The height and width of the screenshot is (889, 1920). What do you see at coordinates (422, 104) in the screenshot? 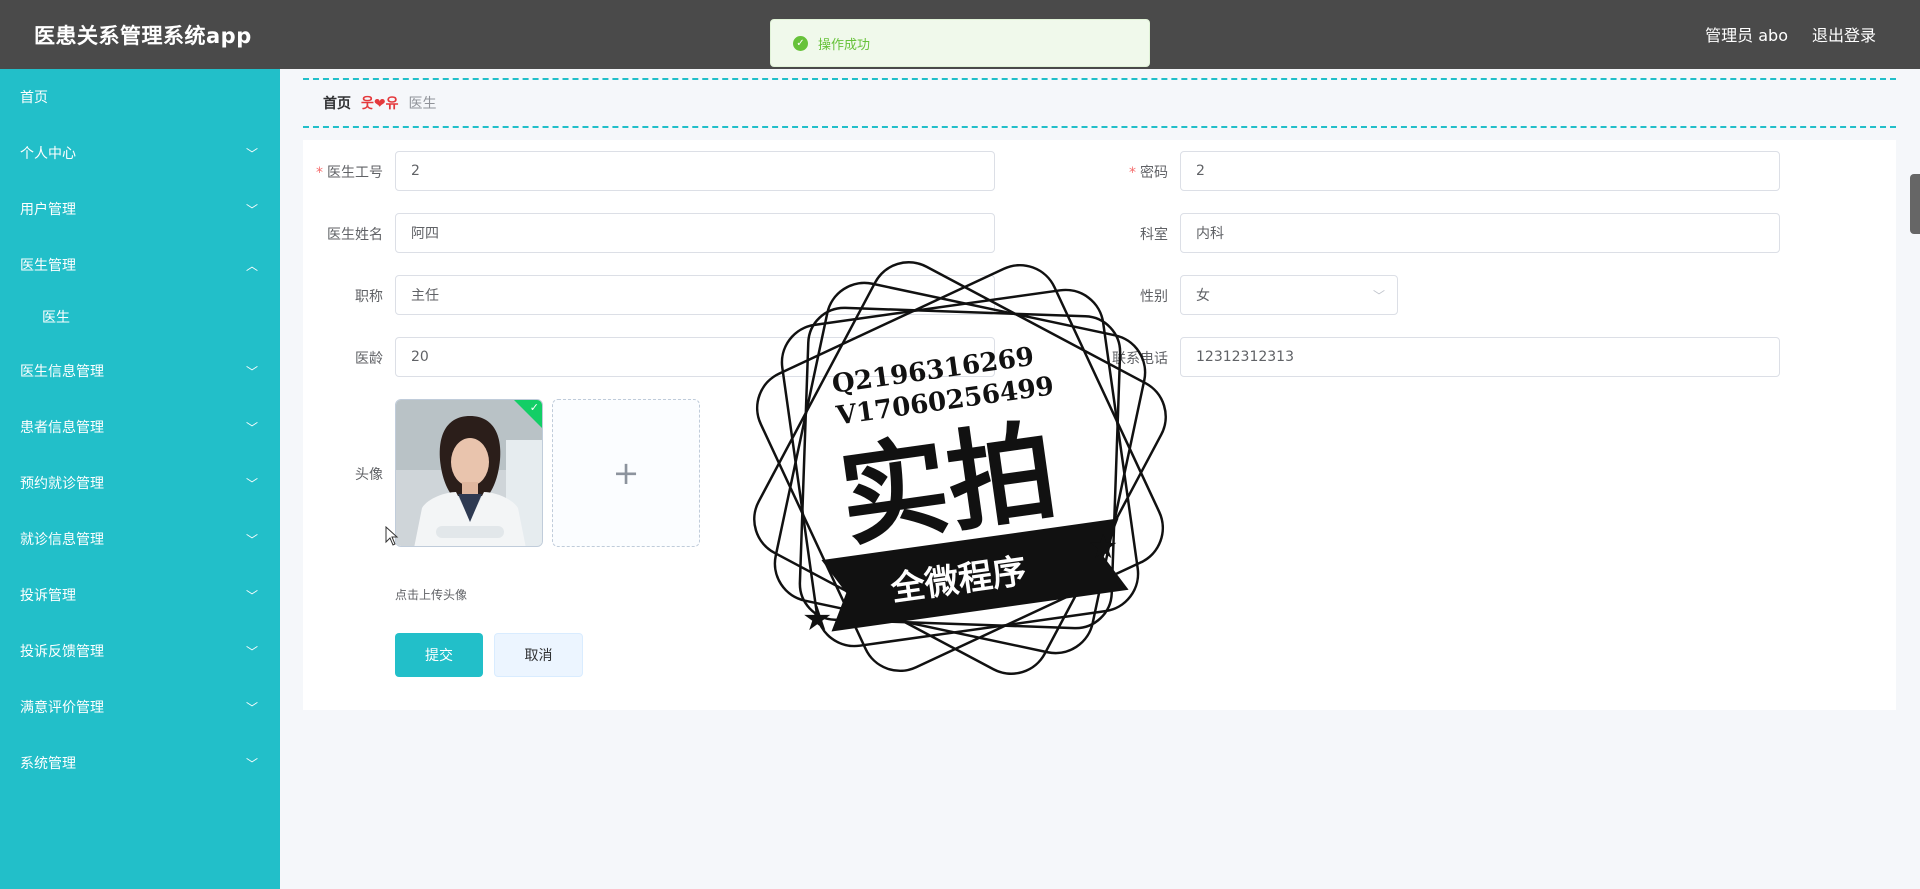
I see `breadcrumb-current: 医生` at bounding box center [422, 104].